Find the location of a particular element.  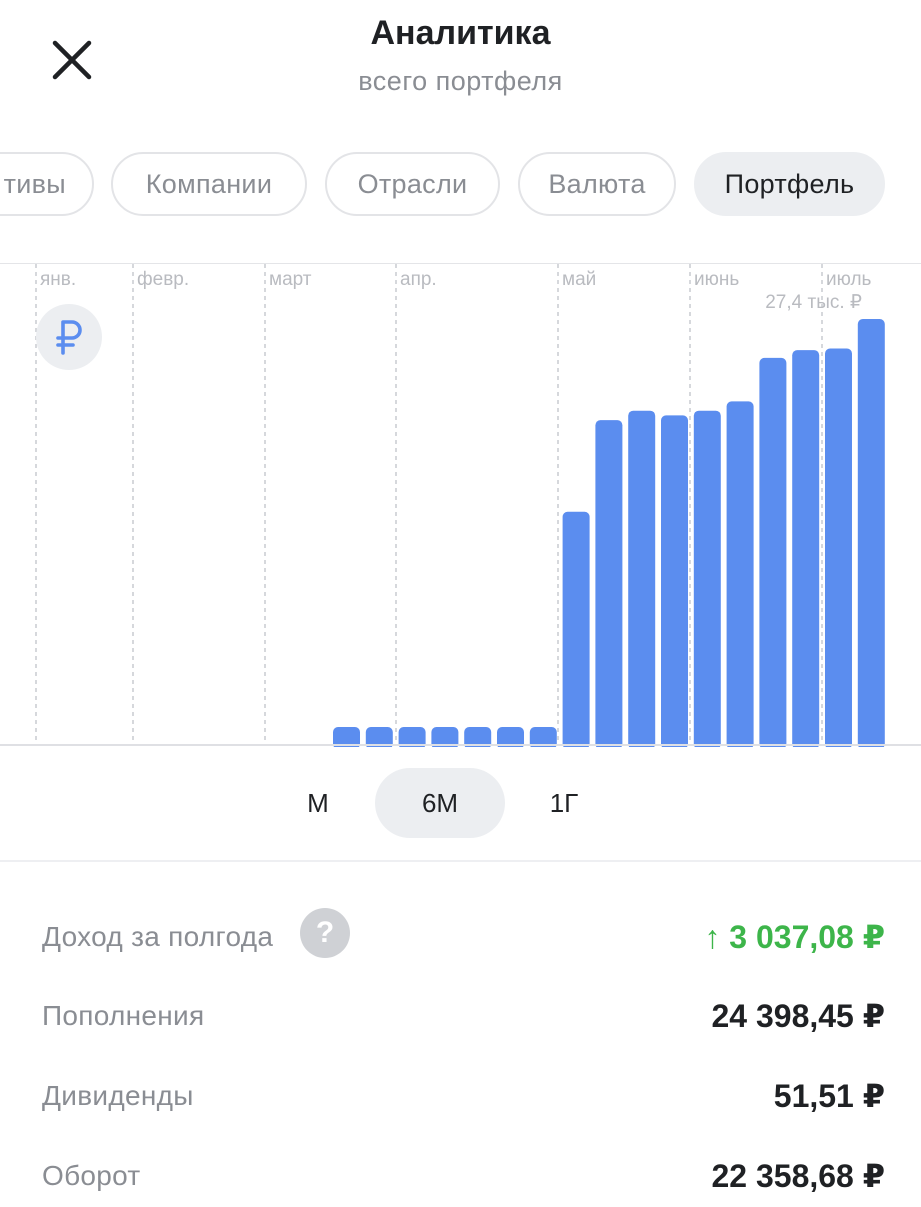

ruble-icon is located at coordinates (69, 337).